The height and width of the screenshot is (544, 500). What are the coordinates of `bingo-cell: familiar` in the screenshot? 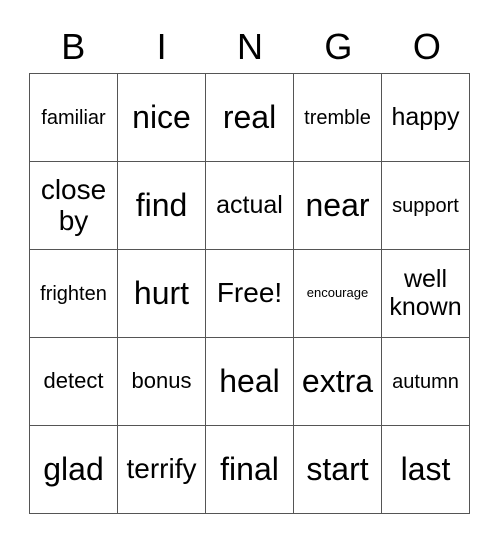 It's located at (74, 118).